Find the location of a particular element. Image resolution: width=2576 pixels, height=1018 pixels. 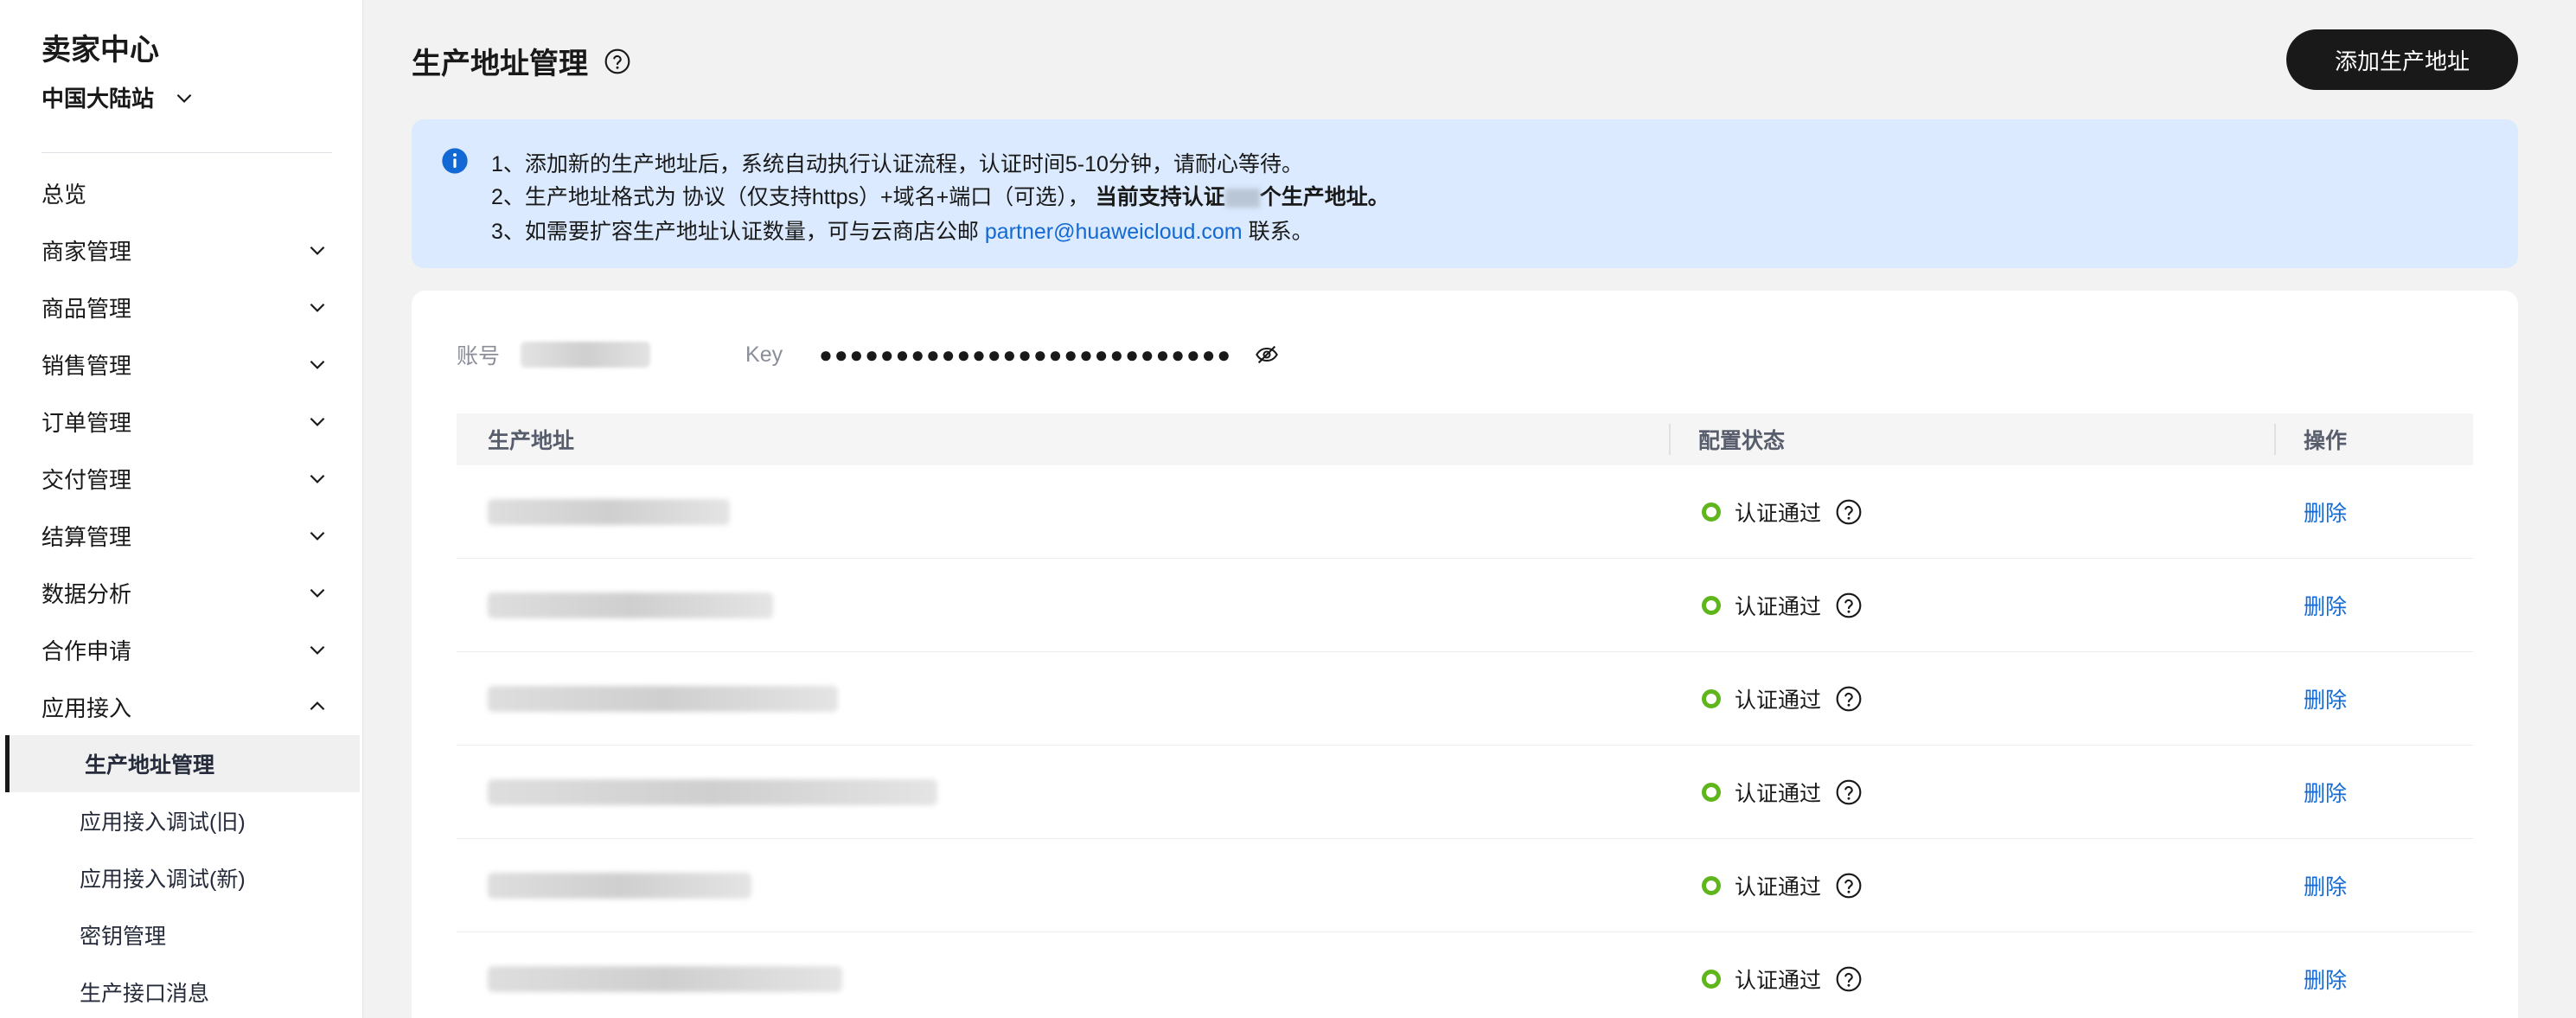

sidebar-subitem-production-address: 生产地址管理 is located at coordinates (182, 763).